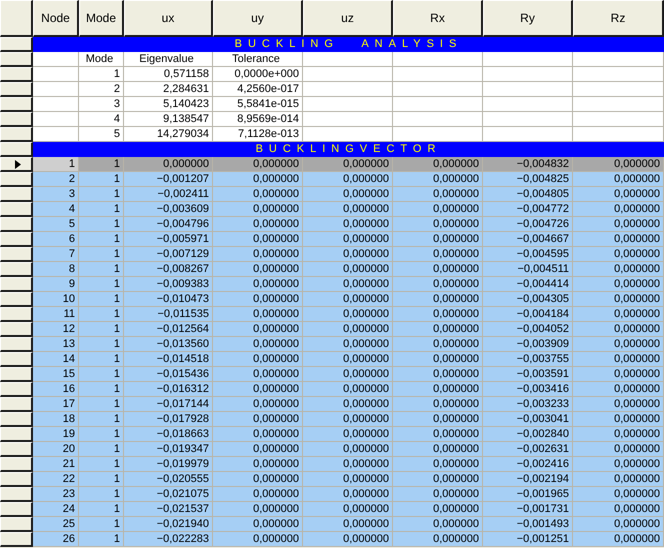 The height and width of the screenshot is (548, 664). I want to click on column-header: Mode, so click(101, 18).